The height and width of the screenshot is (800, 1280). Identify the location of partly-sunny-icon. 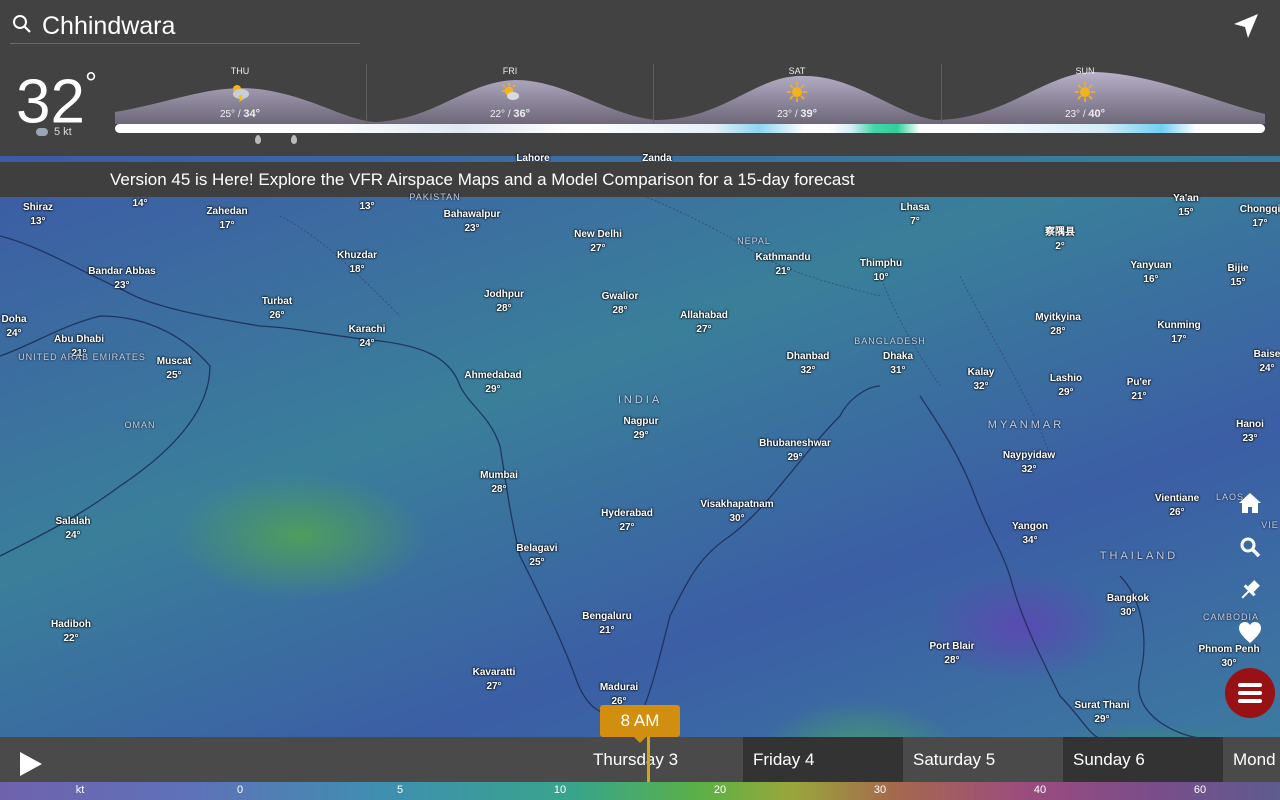
(510, 91).